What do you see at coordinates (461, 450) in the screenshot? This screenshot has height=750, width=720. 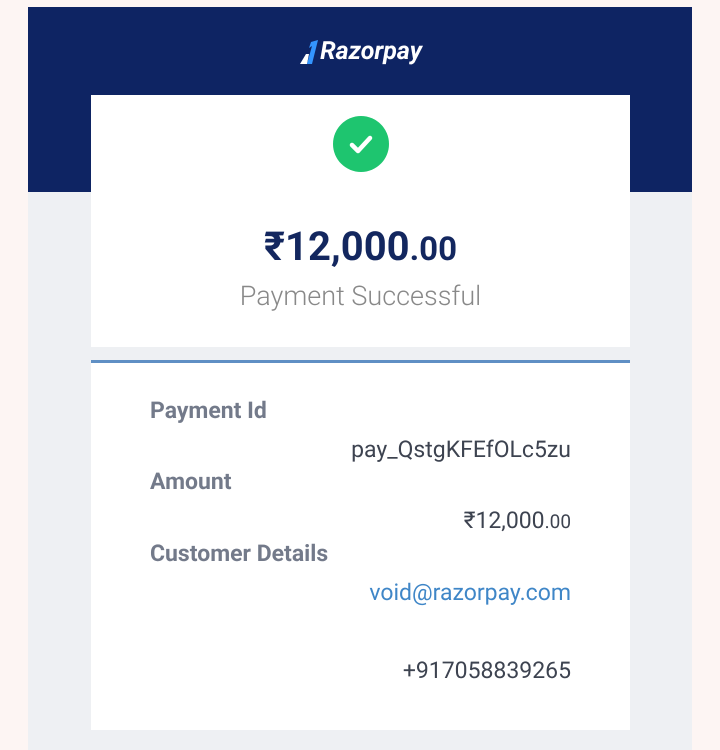 I see `detail-value: pay_QstgKFEfOLc5zu` at bounding box center [461, 450].